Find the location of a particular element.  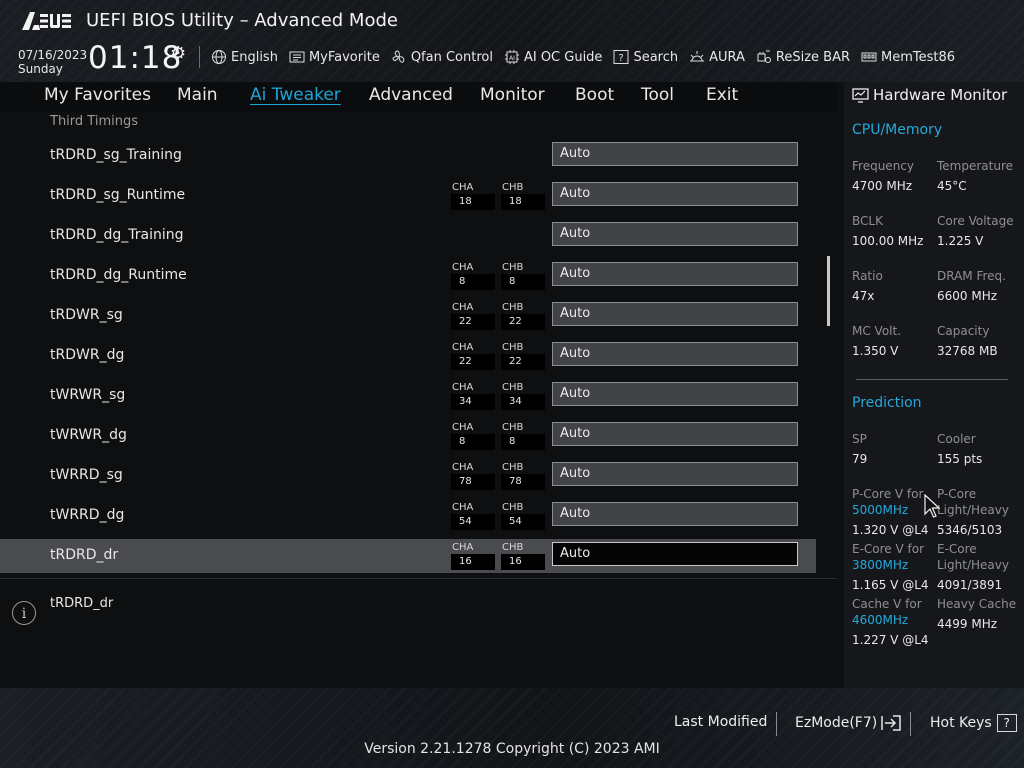

setting-label: tWRRD_sg is located at coordinates (86, 475).